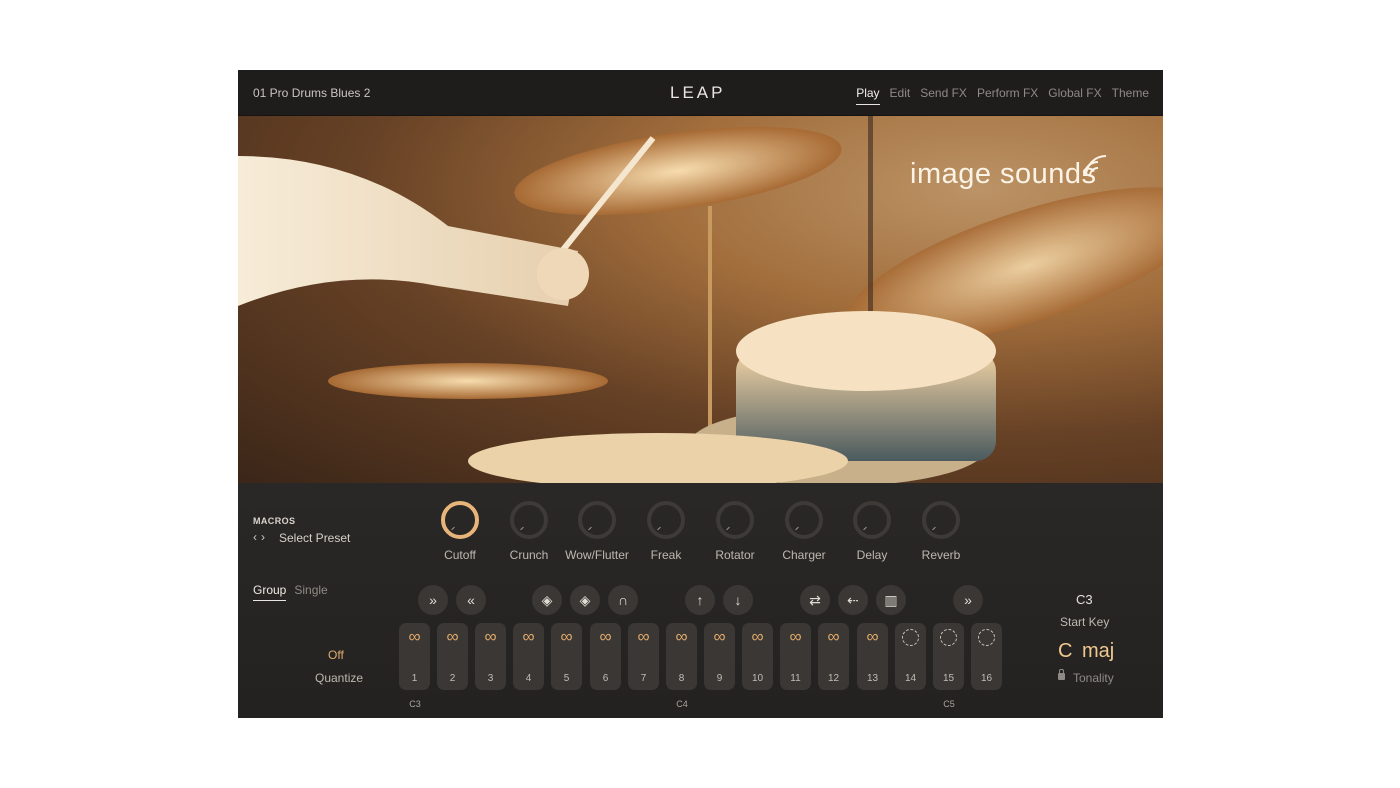 The image size is (1400, 788). What do you see at coordinates (986, 656) in the screenshot?
I see `pad-16: 16` at bounding box center [986, 656].